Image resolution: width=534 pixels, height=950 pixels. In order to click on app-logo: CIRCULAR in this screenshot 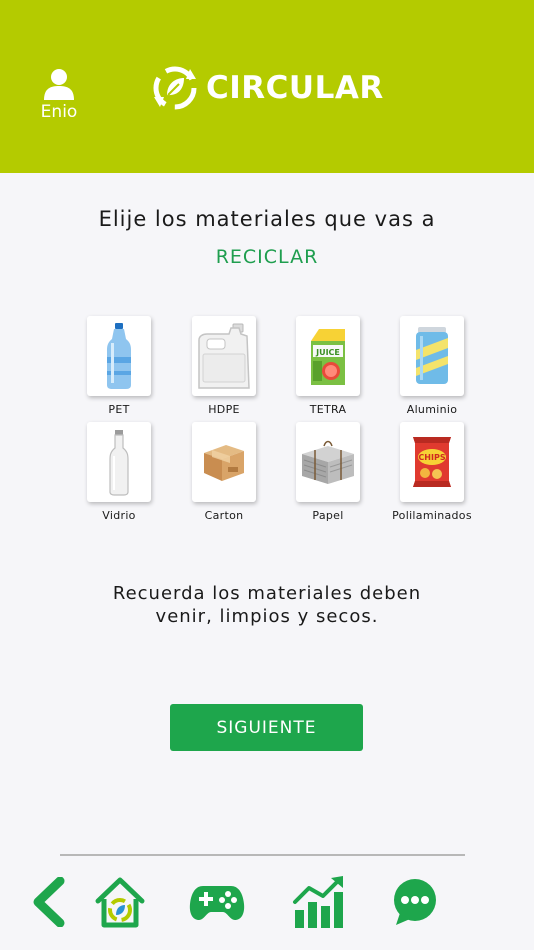, I will do `click(267, 88)`.